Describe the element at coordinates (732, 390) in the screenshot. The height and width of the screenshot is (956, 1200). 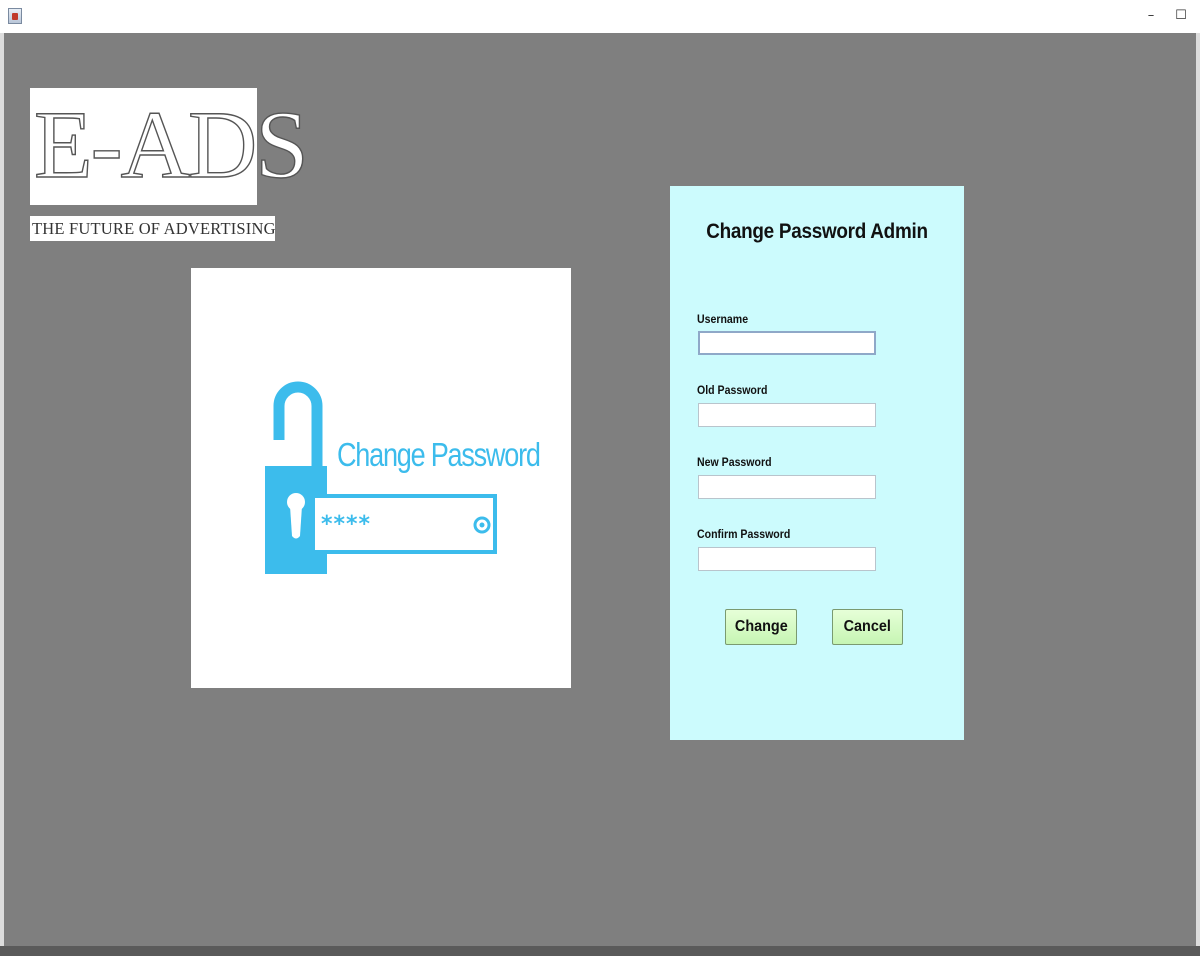
I see `old-password-label: Old Password` at that location.